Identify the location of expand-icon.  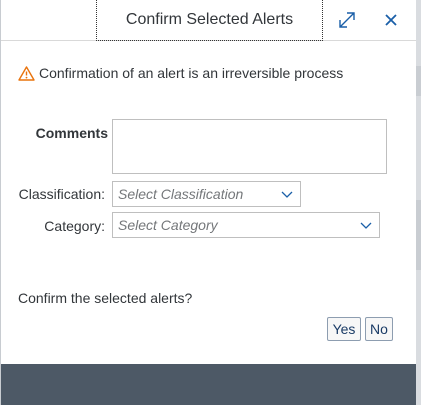
(347, 20).